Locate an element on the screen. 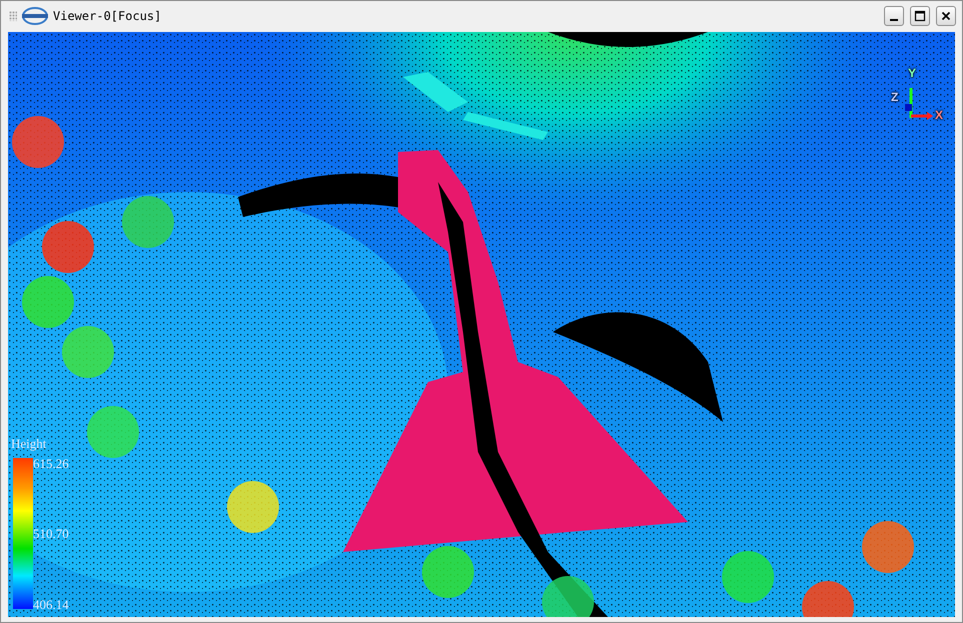 This screenshot has height=623, width=963. legend-title: Height is located at coordinates (28, 444).